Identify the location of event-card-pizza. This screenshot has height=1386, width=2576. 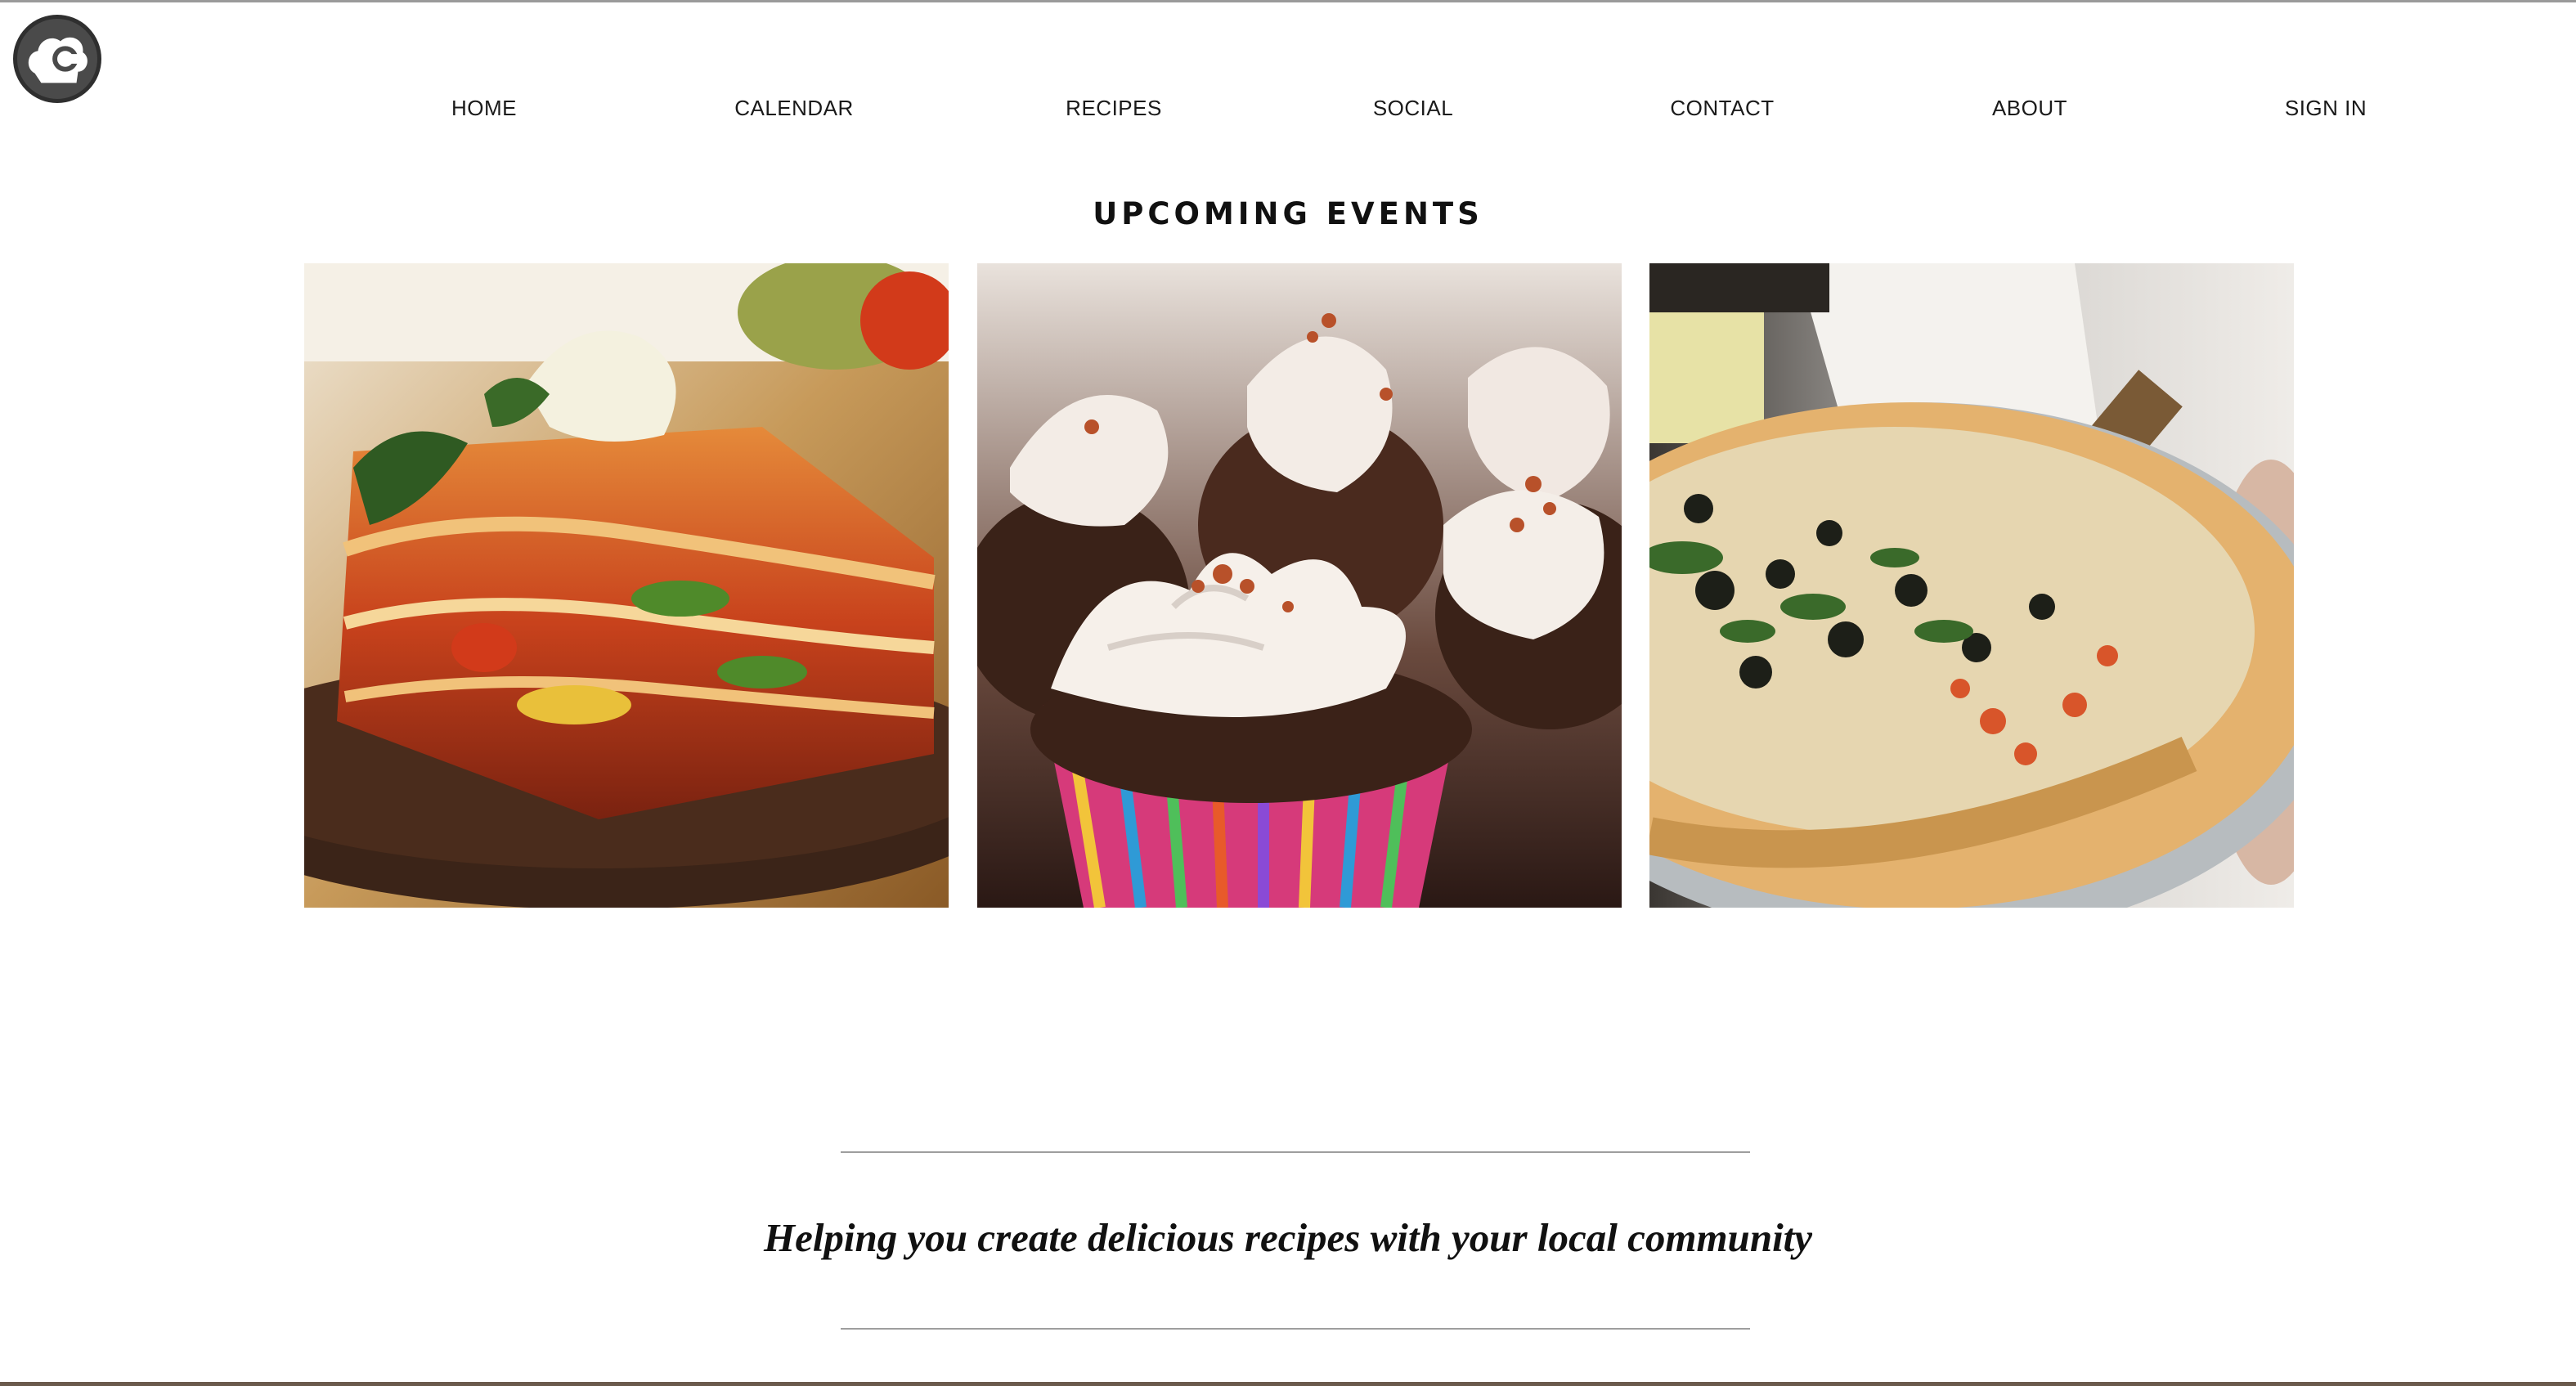
(1971, 585).